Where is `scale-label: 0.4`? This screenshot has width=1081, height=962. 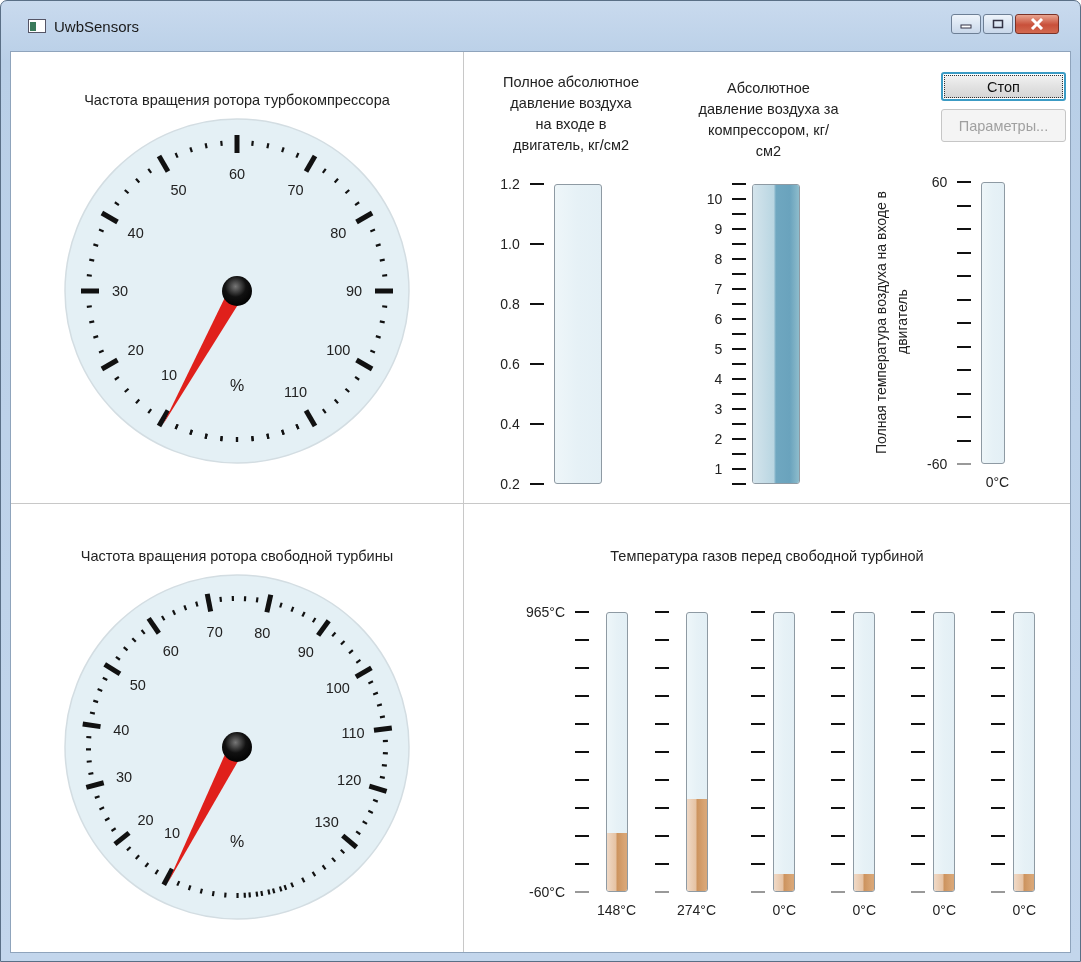 scale-label: 0.4 is located at coordinates (510, 424).